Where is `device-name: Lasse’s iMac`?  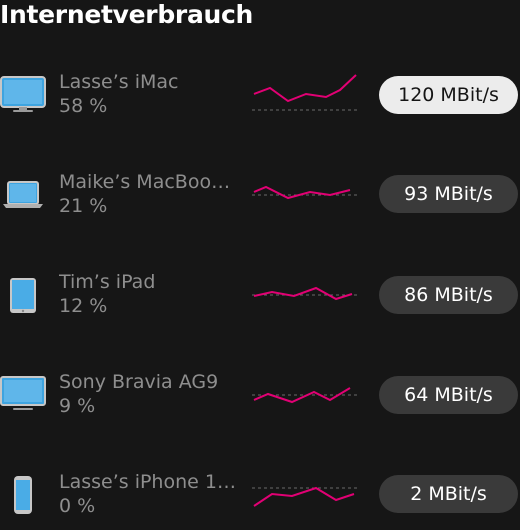
device-name: Lasse’s iMac is located at coordinates (119, 82).